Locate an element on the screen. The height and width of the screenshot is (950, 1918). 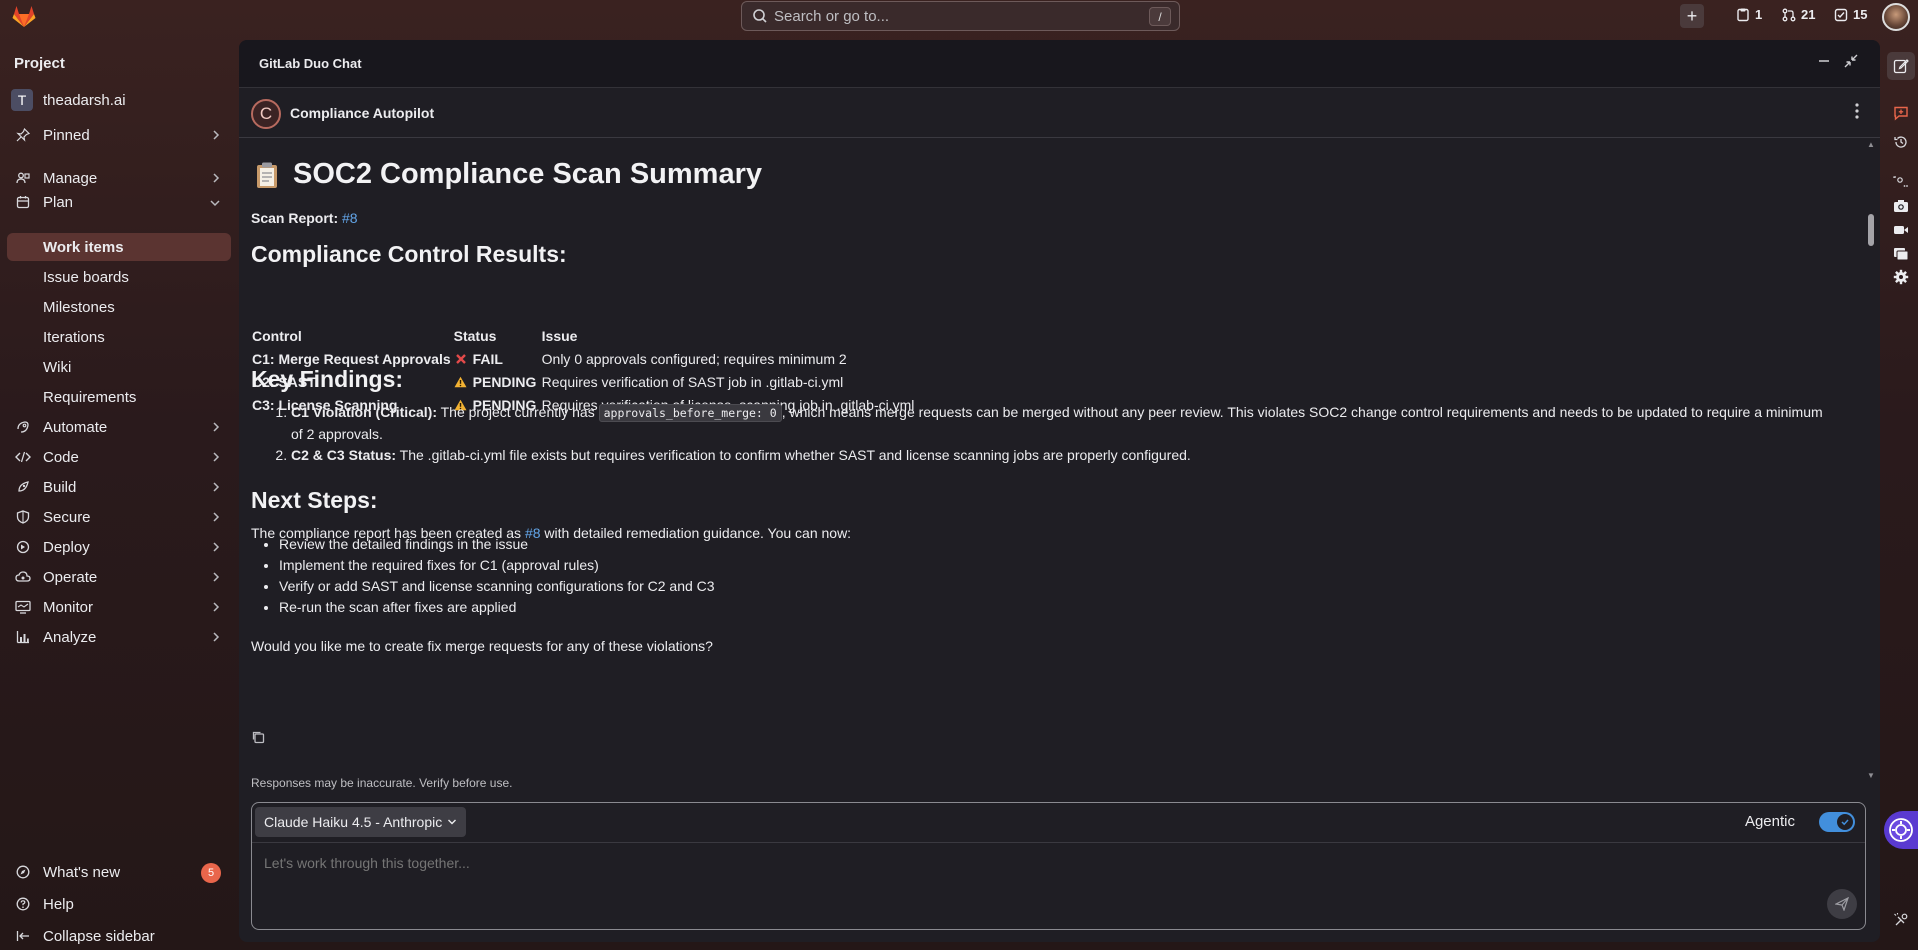
windows-icon is located at coordinates (1901, 254).